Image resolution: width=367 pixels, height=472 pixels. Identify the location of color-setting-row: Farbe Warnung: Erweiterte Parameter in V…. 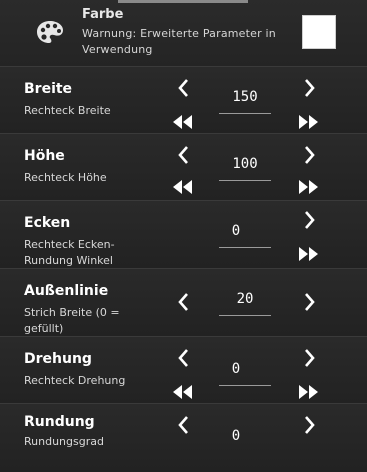
(183, 34).